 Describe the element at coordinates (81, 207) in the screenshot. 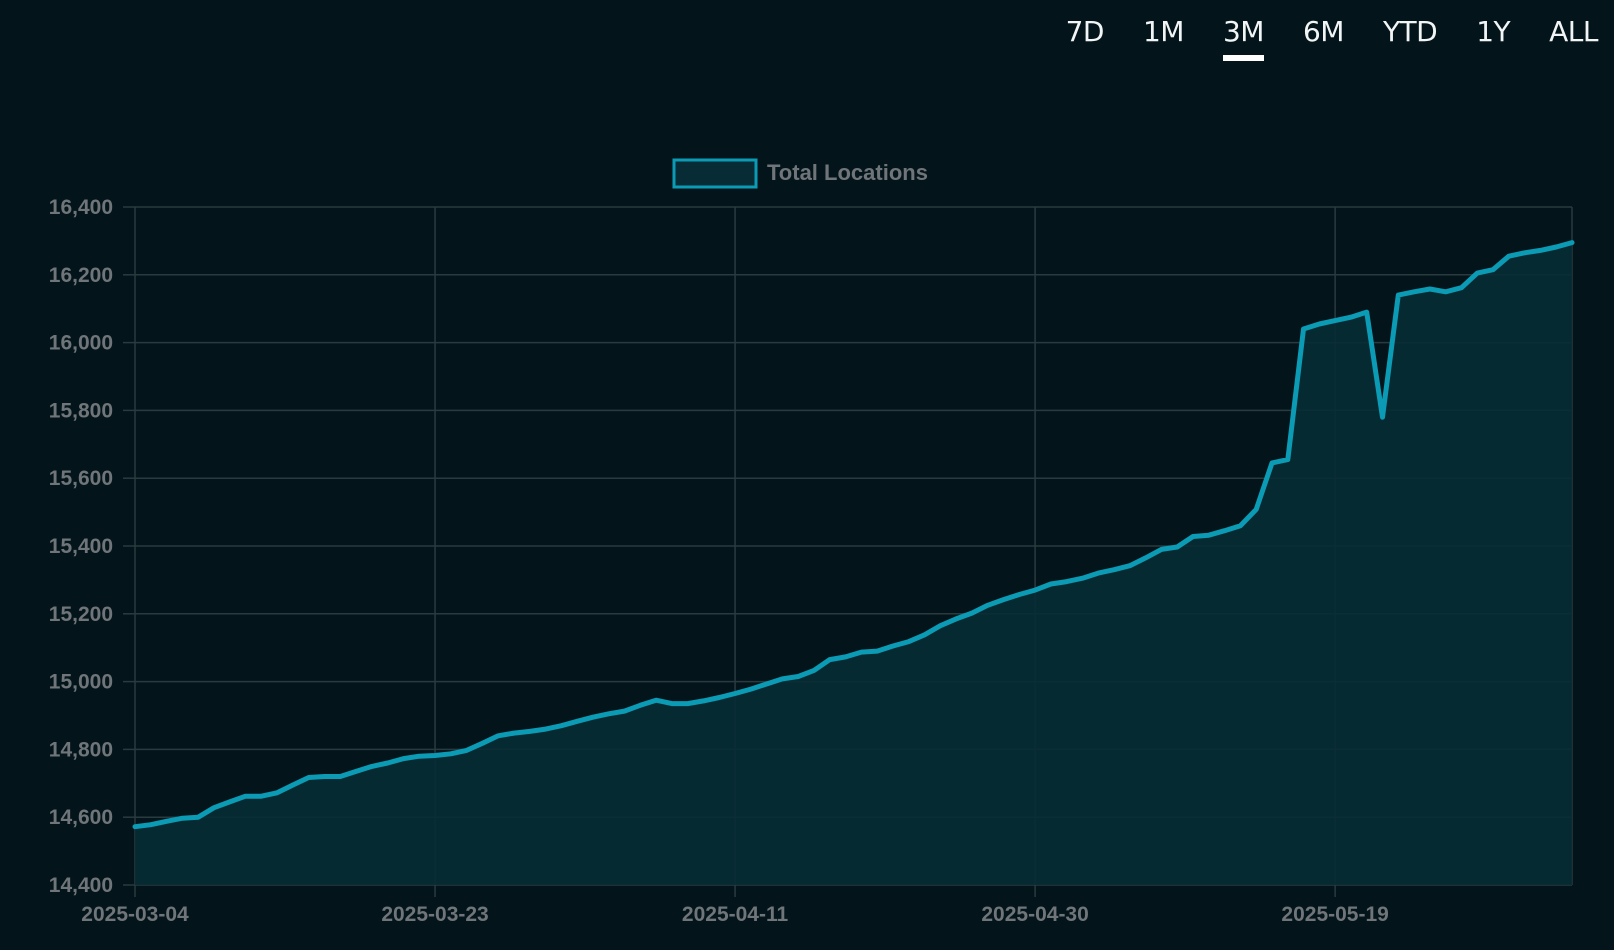

I see `y-tick-label: 16,400` at that location.